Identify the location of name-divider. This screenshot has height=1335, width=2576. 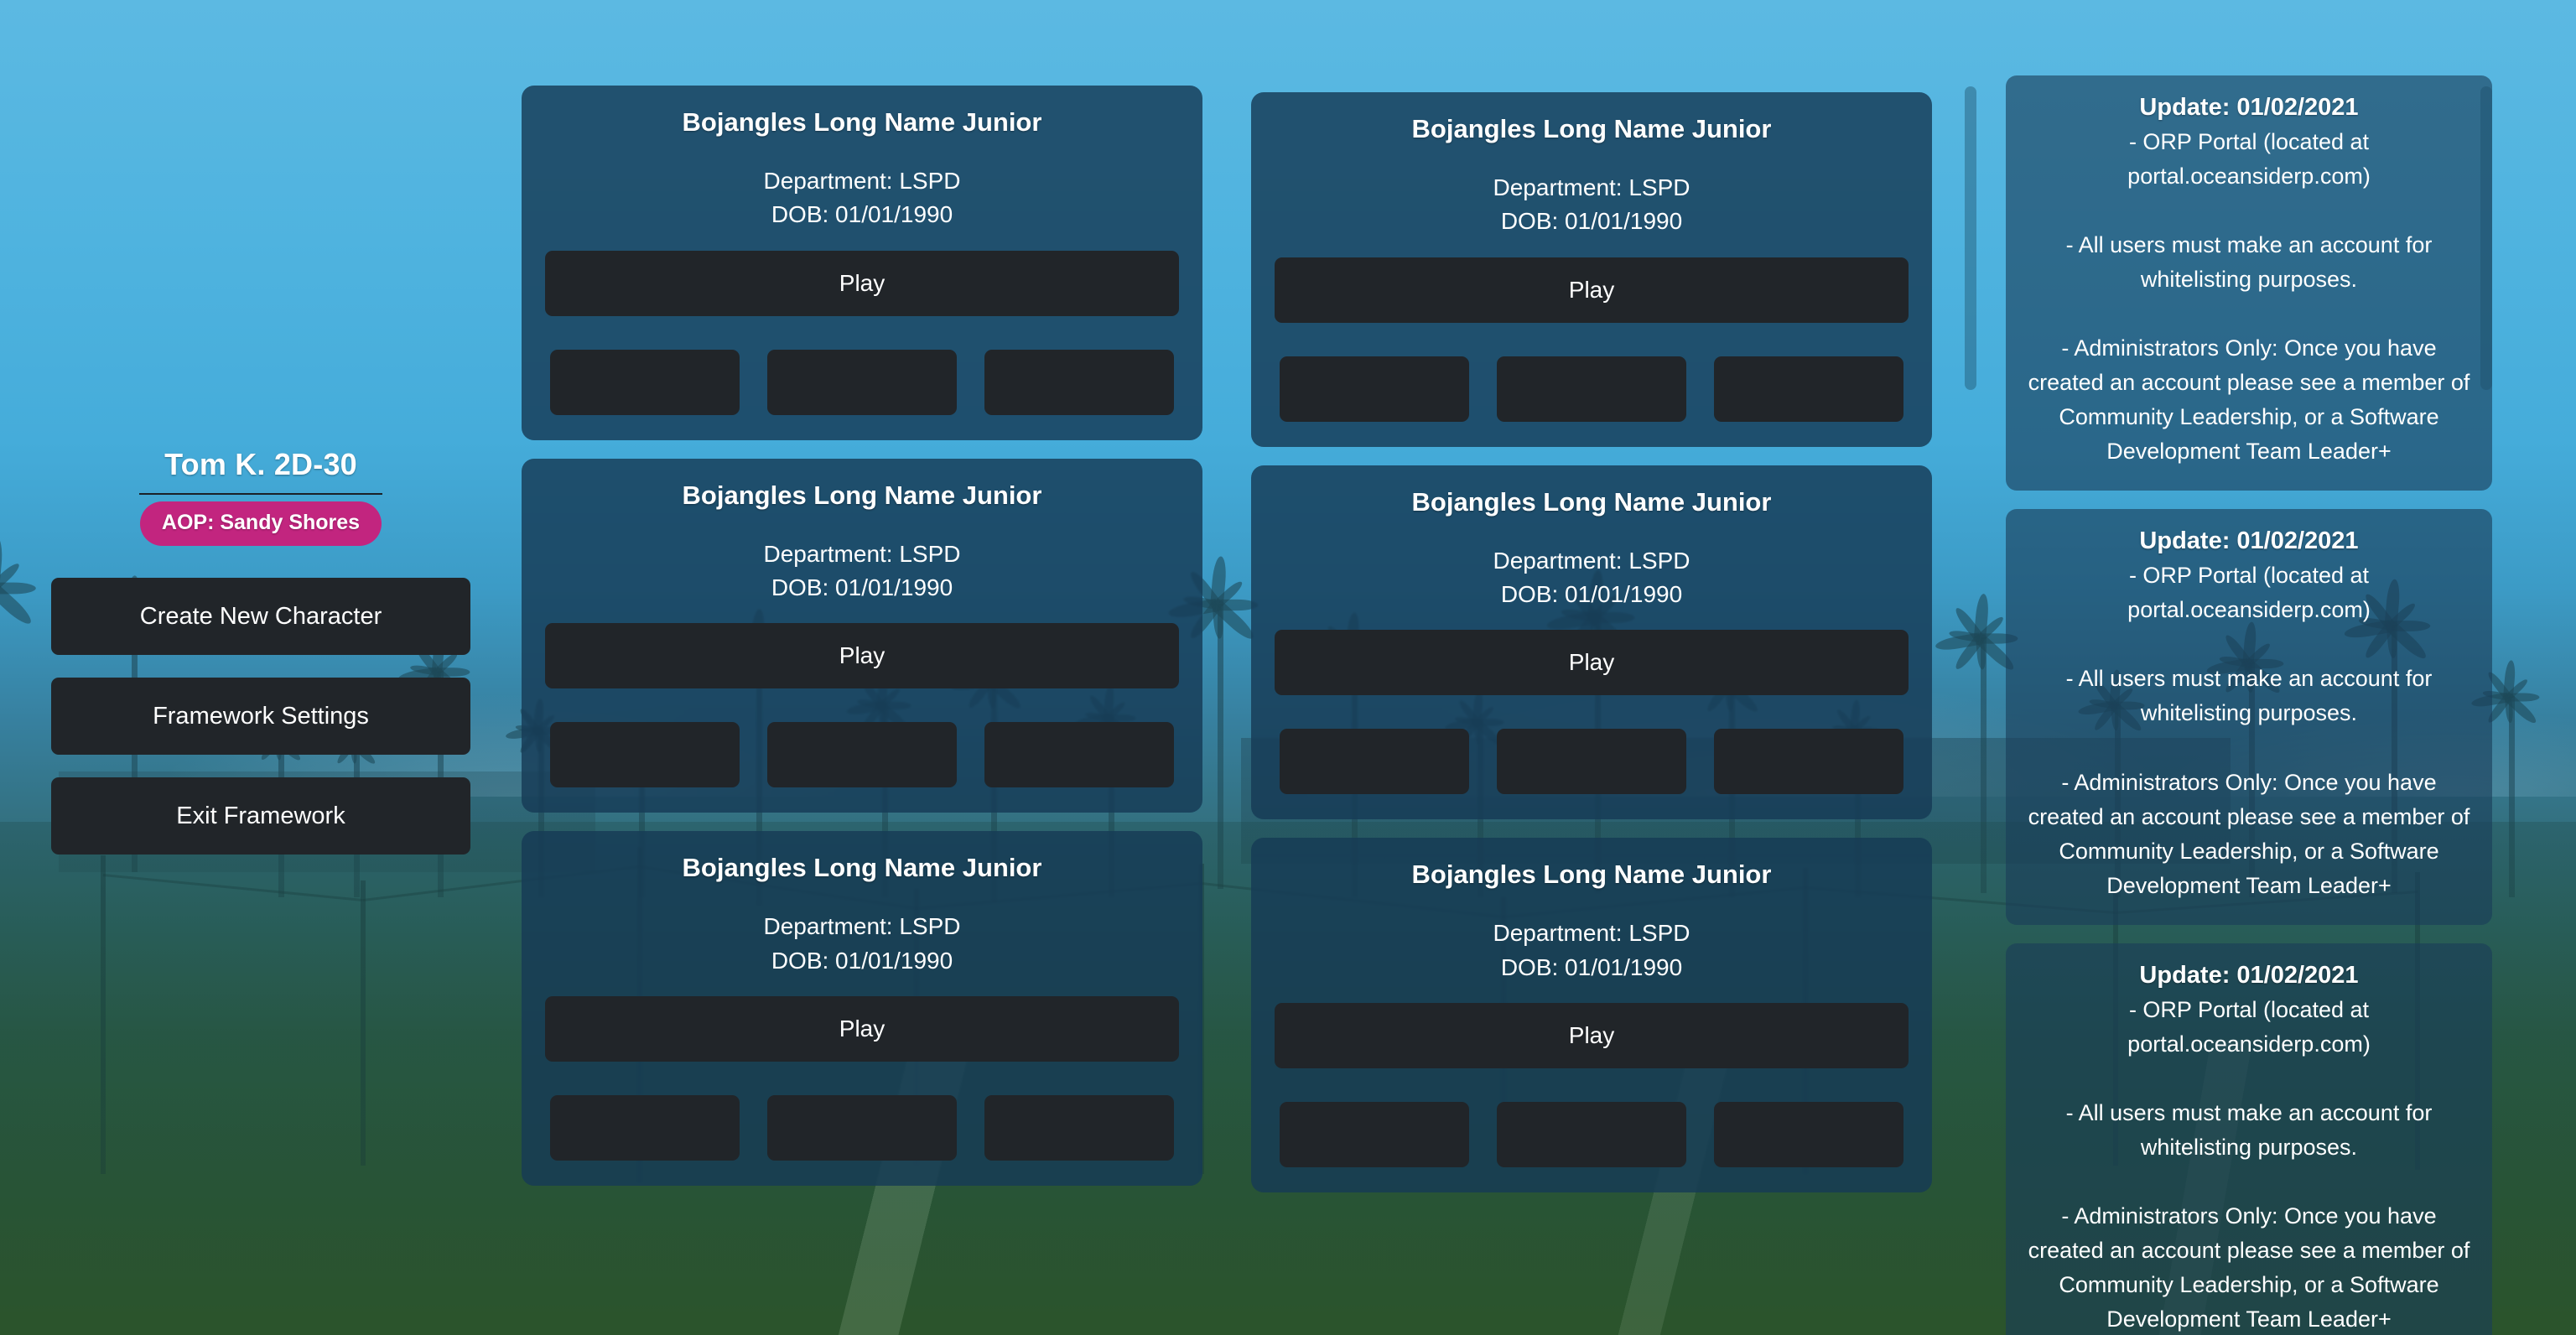
(260, 494).